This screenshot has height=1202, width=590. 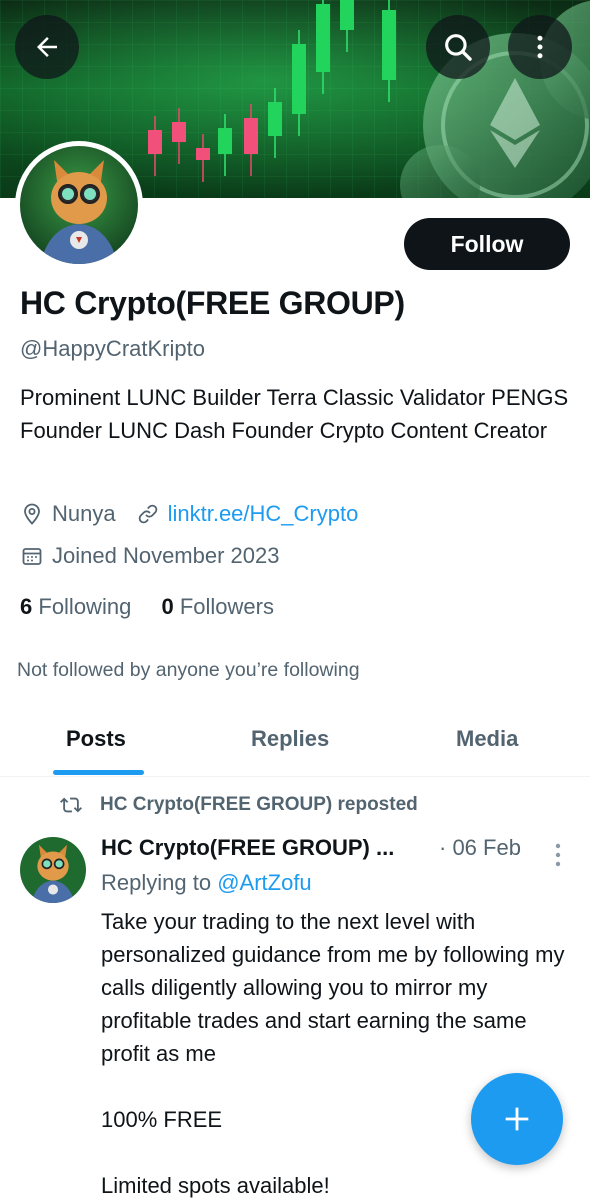 I want to click on tab-media: Media, so click(x=487, y=739).